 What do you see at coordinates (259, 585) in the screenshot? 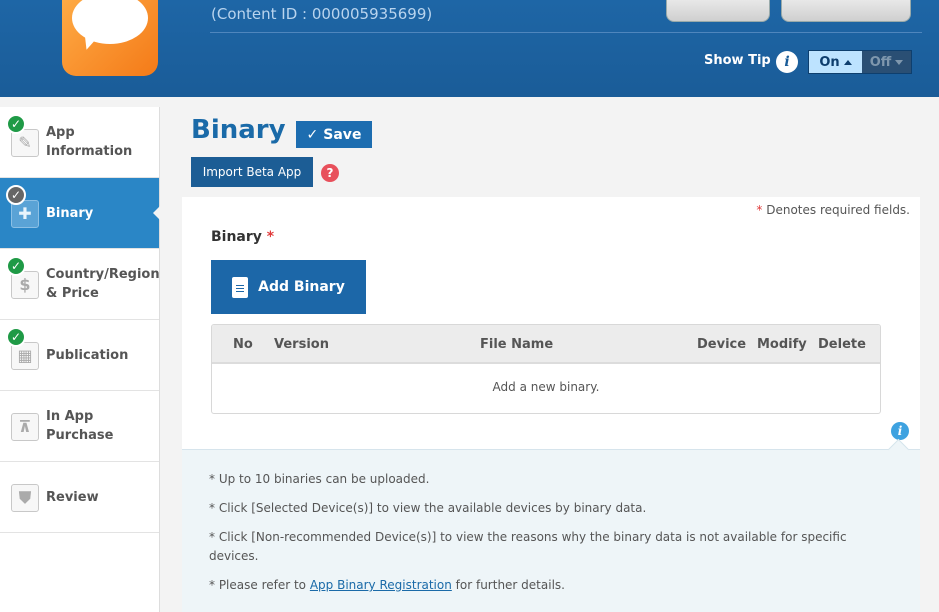
I see `tip-link-prefix: * Please refer to` at bounding box center [259, 585].